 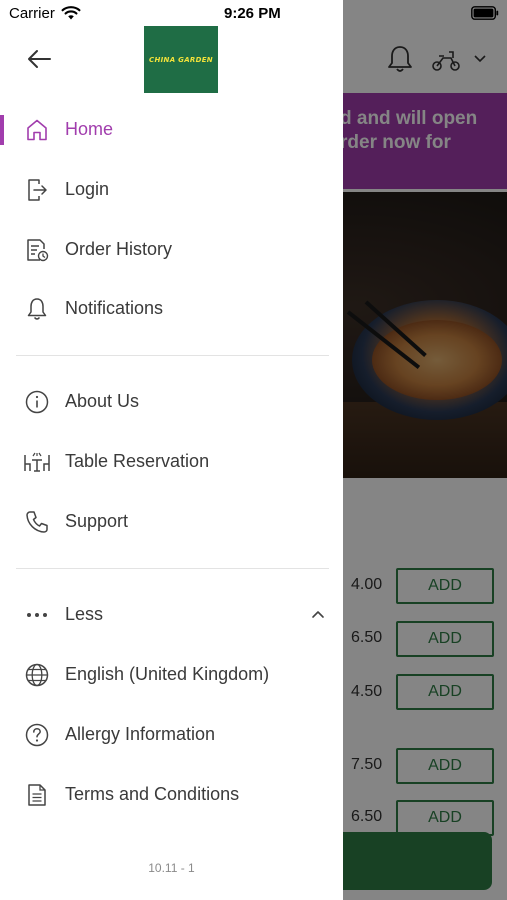 What do you see at coordinates (71, 13) in the screenshot?
I see `wifi-icon` at bounding box center [71, 13].